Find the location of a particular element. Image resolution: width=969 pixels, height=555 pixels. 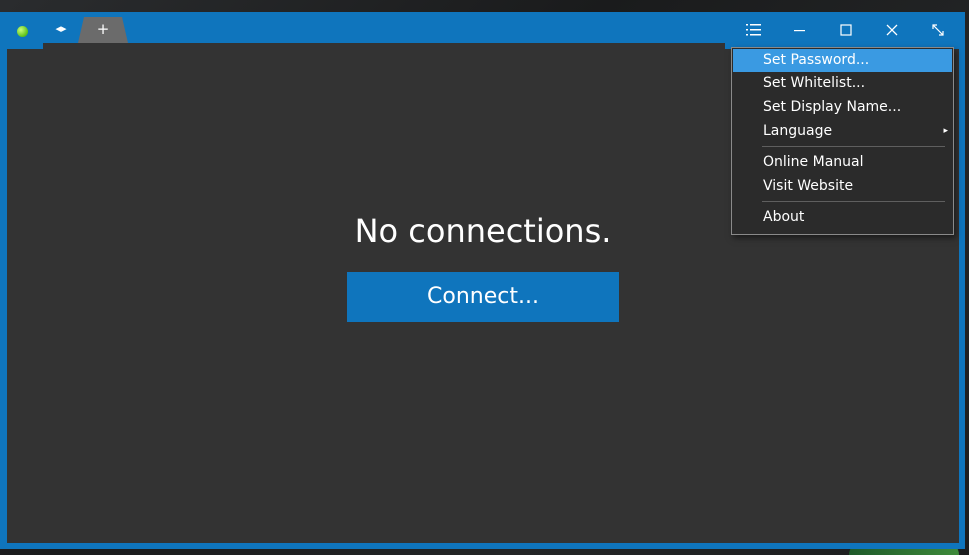

menu-item-label: Online Manual is located at coordinates (813, 162).